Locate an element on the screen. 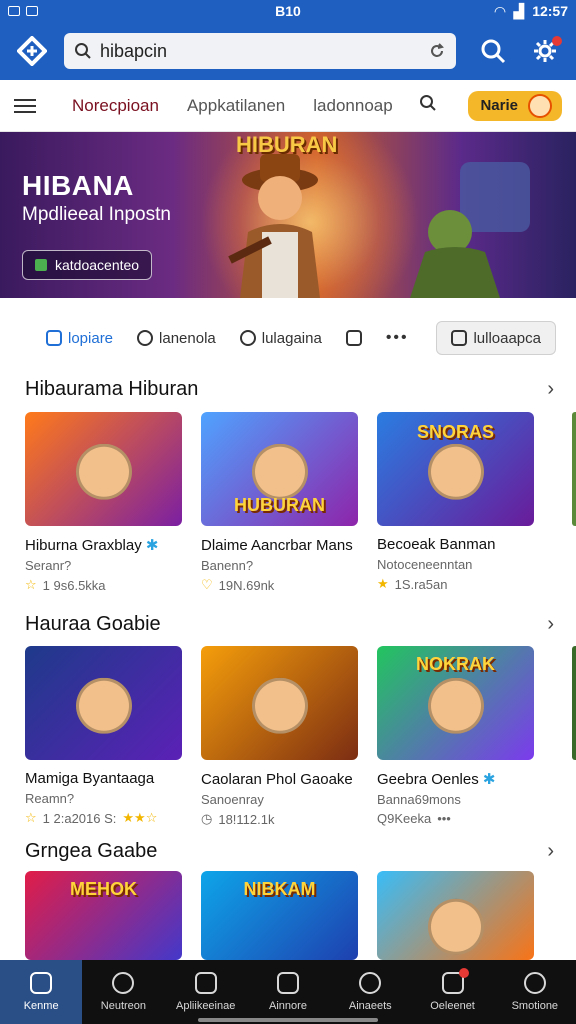 This screenshot has height=1024, width=576. game-rating: Q9Keeka is located at coordinates (404, 818).